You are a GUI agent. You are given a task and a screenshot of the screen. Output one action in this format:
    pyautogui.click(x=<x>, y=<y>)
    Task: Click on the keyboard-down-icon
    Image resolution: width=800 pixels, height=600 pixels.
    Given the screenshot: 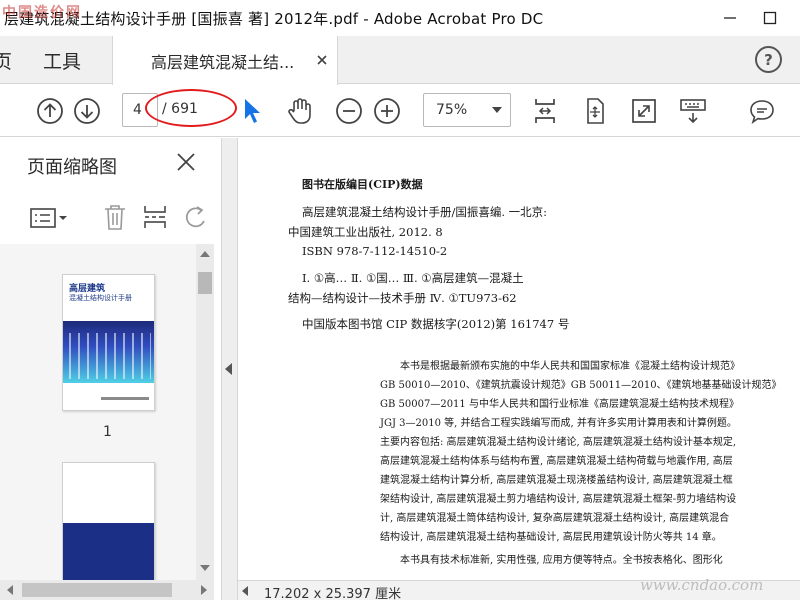 What is the action you would take?
    pyautogui.click(x=693, y=111)
    